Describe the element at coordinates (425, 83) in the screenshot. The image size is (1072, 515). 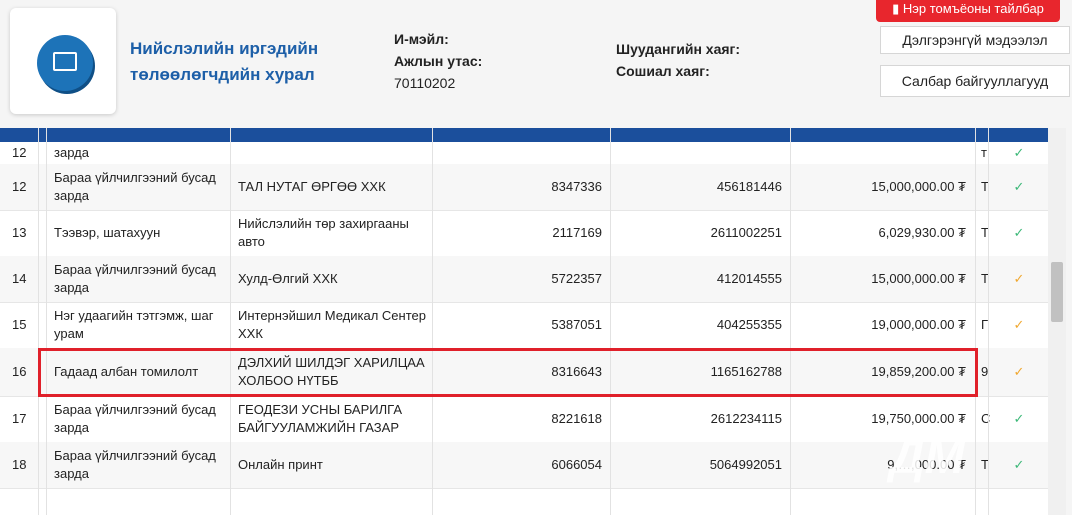
I see `phone-value: 70110202` at that location.